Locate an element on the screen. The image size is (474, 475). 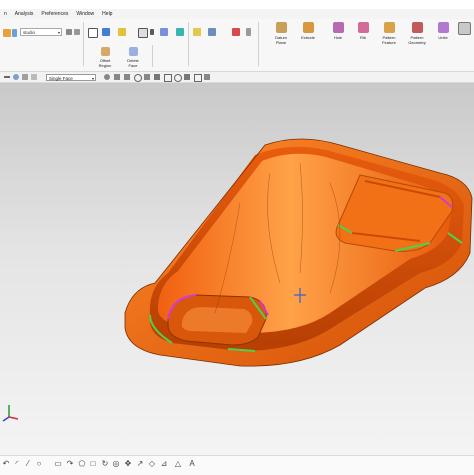
rib-label: Rib is located at coordinates (362, 37).